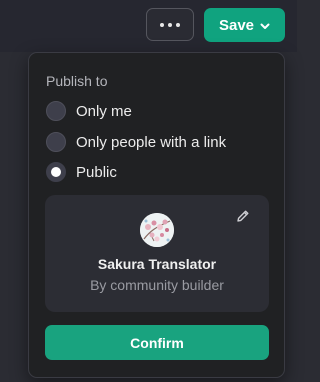 Image resolution: width=320 pixels, height=382 pixels. I want to click on gpt-name: Sakura Translator, so click(157, 264).